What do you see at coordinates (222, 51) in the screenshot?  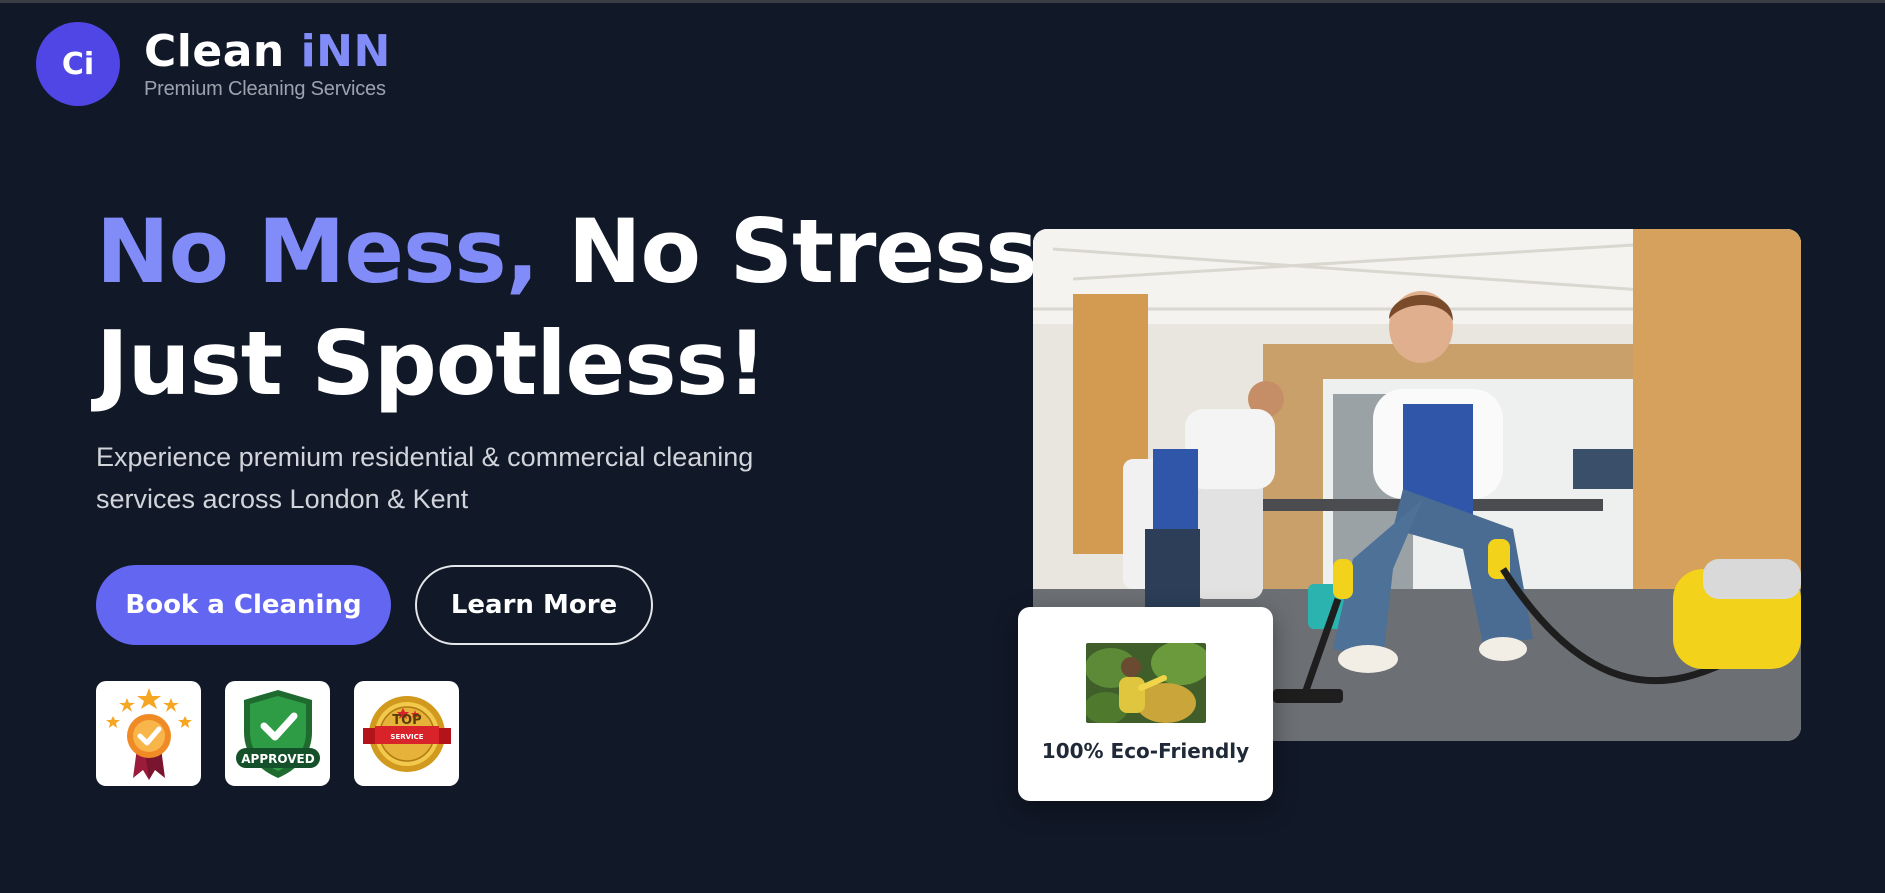 I see `brand-name-part1: Clean` at bounding box center [222, 51].